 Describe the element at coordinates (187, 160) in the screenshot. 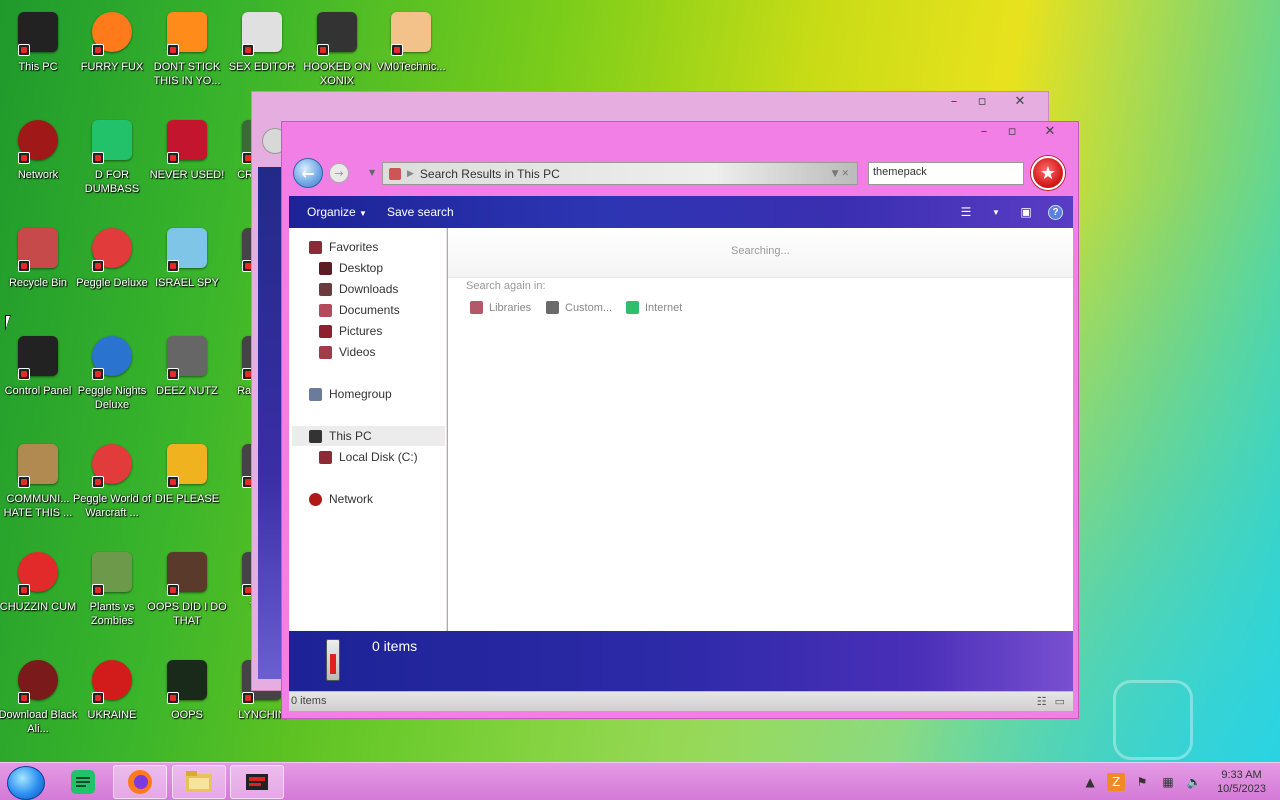

I see `desktop-icon-never-used: NEVER USED!` at that location.